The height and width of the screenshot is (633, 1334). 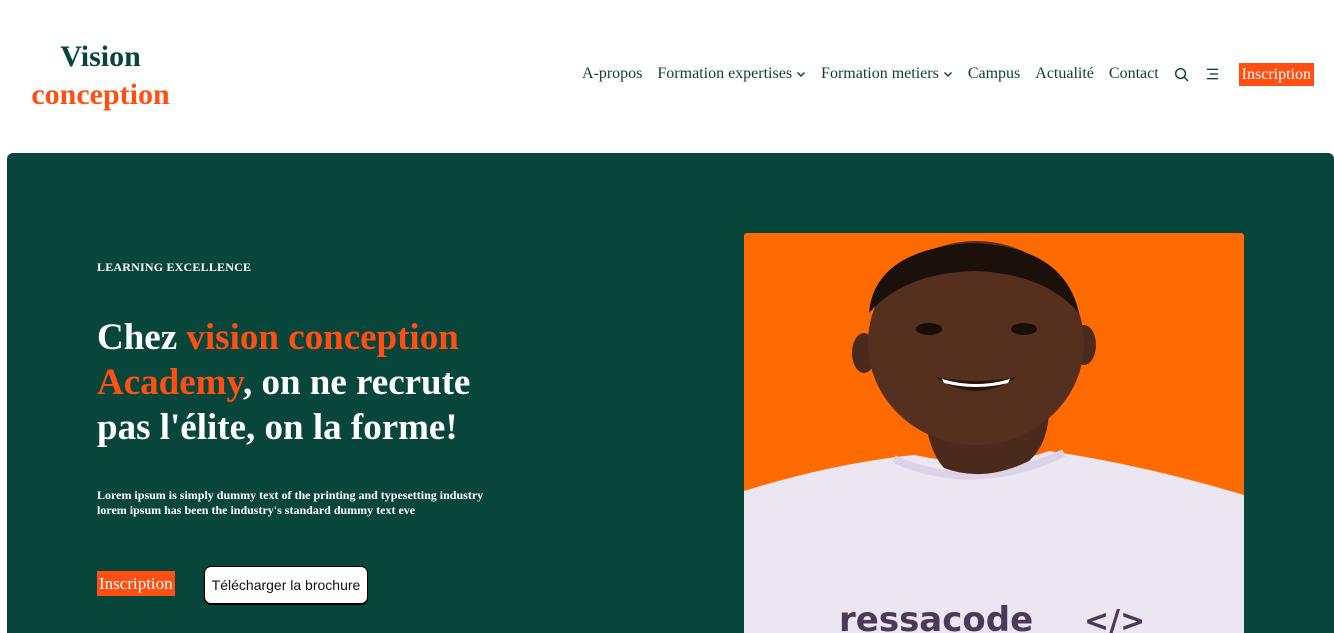 I want to click on nav-item-actualite: Actualité, so click(x=1064, y=74).